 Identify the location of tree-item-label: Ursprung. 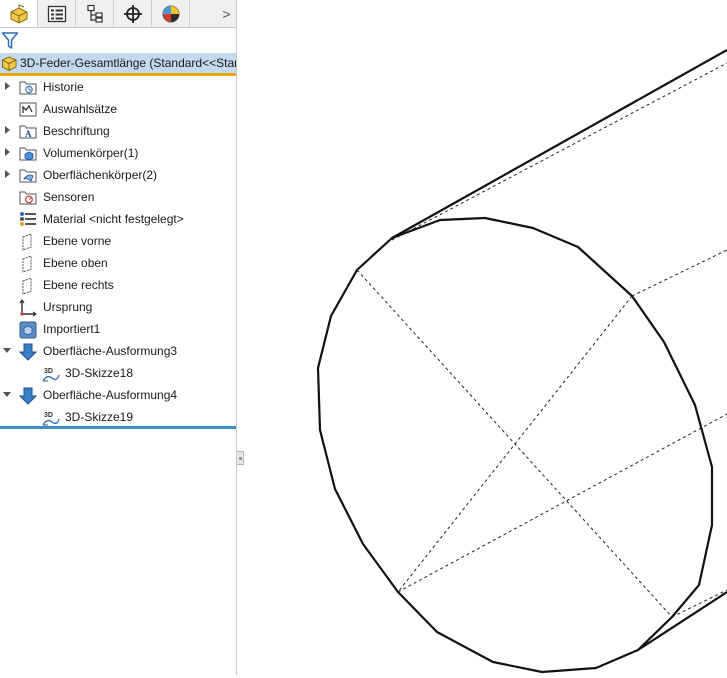
(68, 307).